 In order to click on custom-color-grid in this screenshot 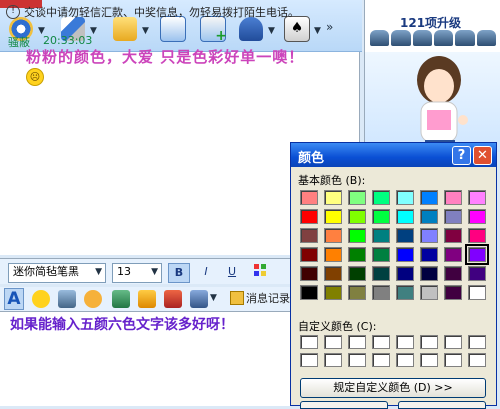, I will do `click(393, 351)`.